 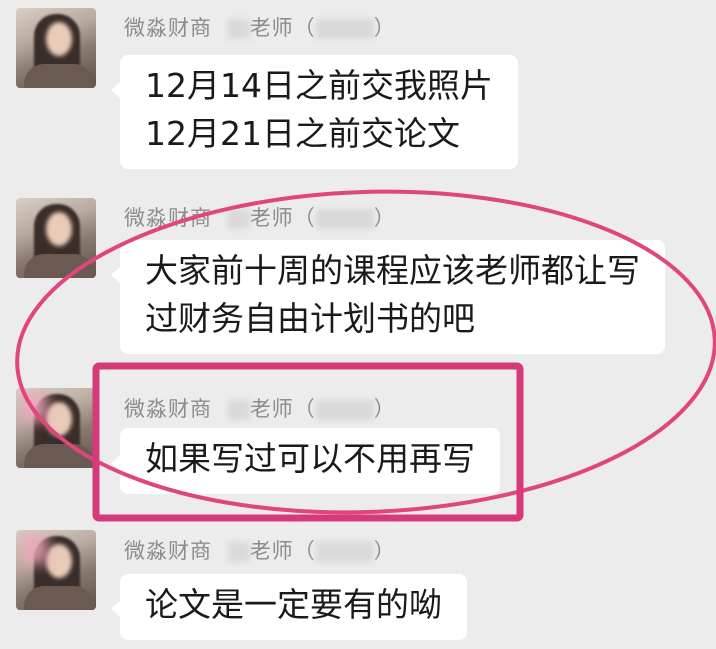 I want to click on message-bubble: 如果写过可以不用再写, so click(x=305, y=461).